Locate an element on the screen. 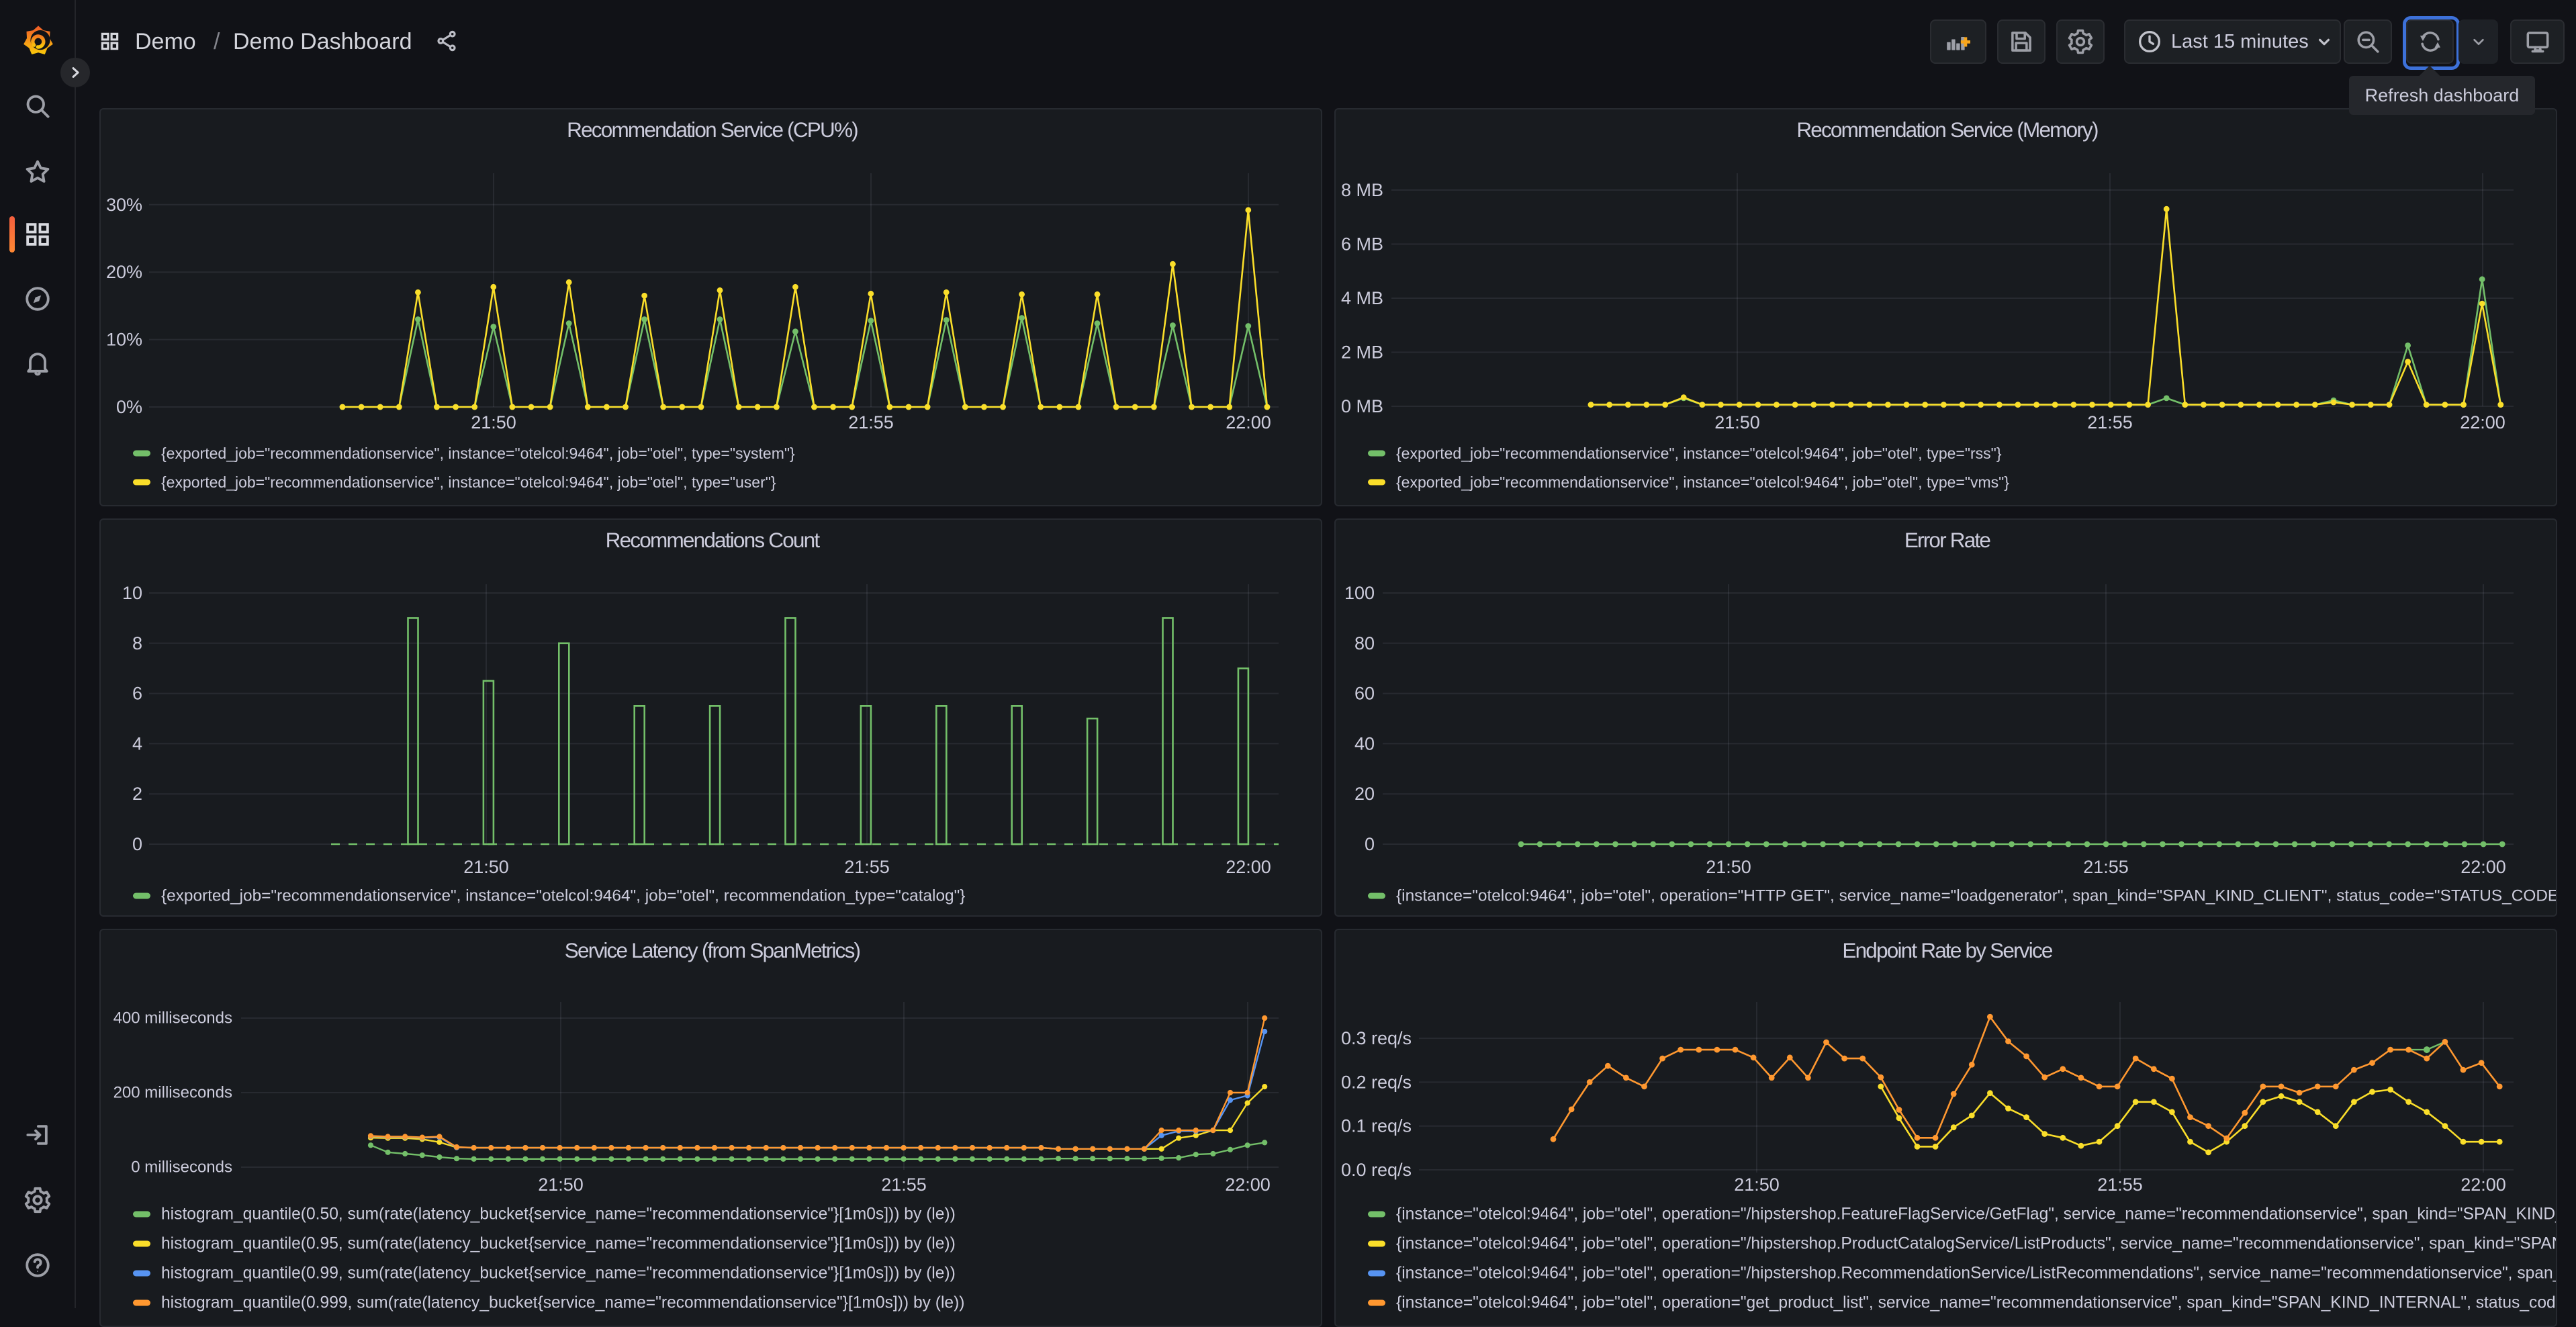  svg-text: 200 milliseconds is located at coordinates (172, 1093).